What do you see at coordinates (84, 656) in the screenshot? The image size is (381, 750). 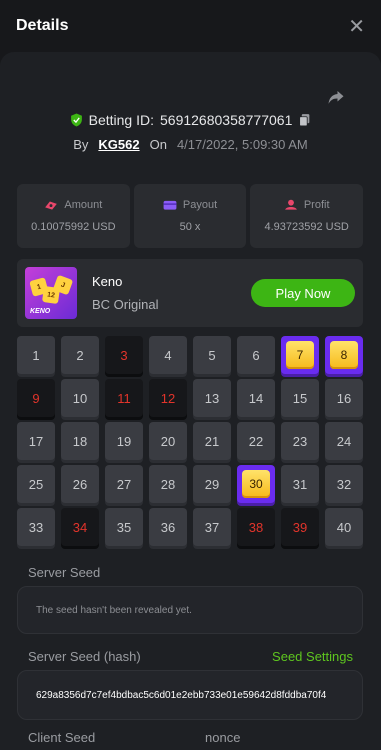 I see `server-seed-hash-label: Server Seed (hash)` at bounding box center [84, 656].